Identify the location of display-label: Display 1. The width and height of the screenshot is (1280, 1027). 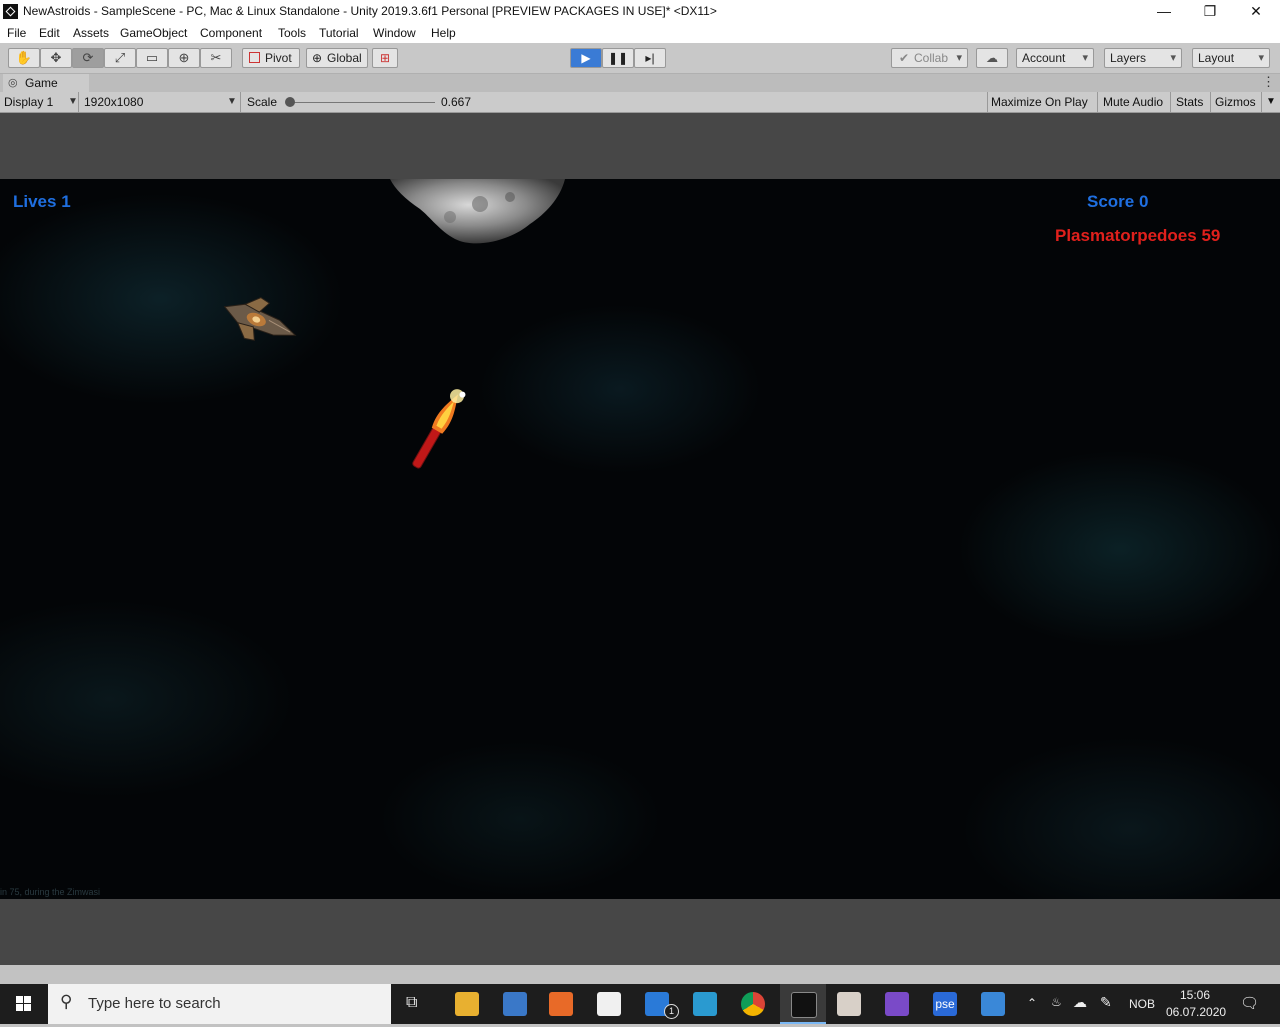
(29, 102).